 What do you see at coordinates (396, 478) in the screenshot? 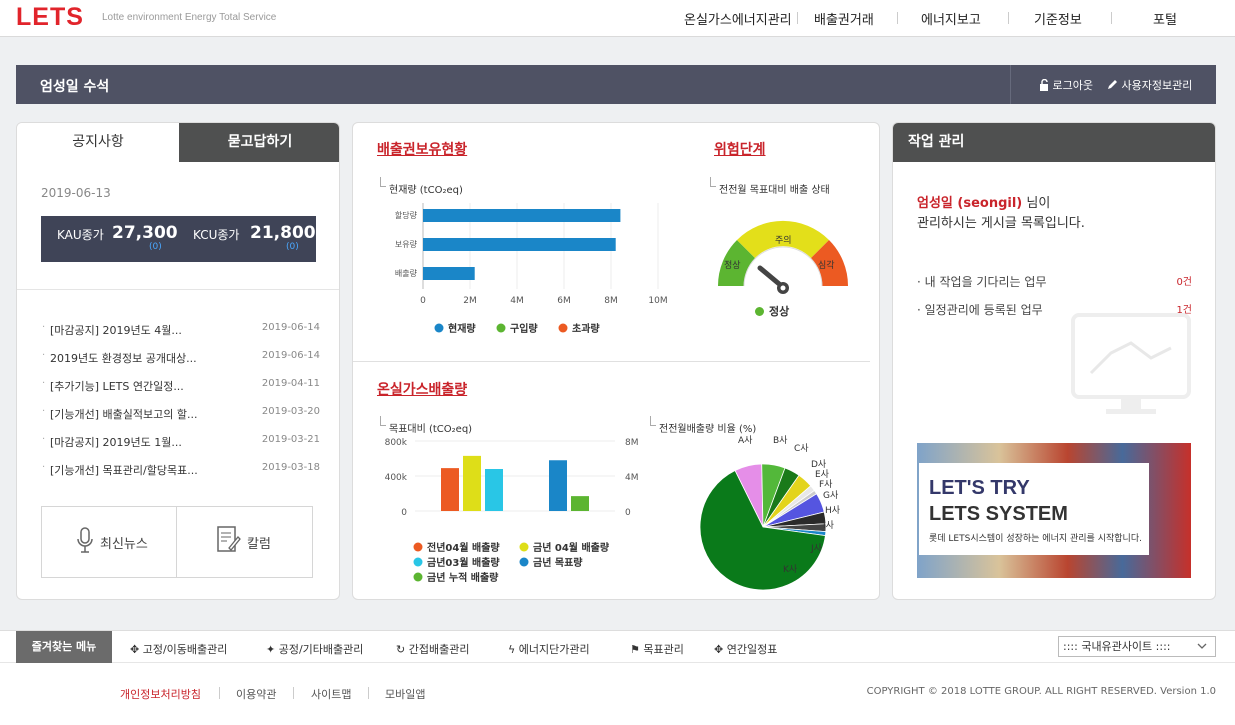
I see `y-left-tick-label: 400k` at bounding box center [396, 478].